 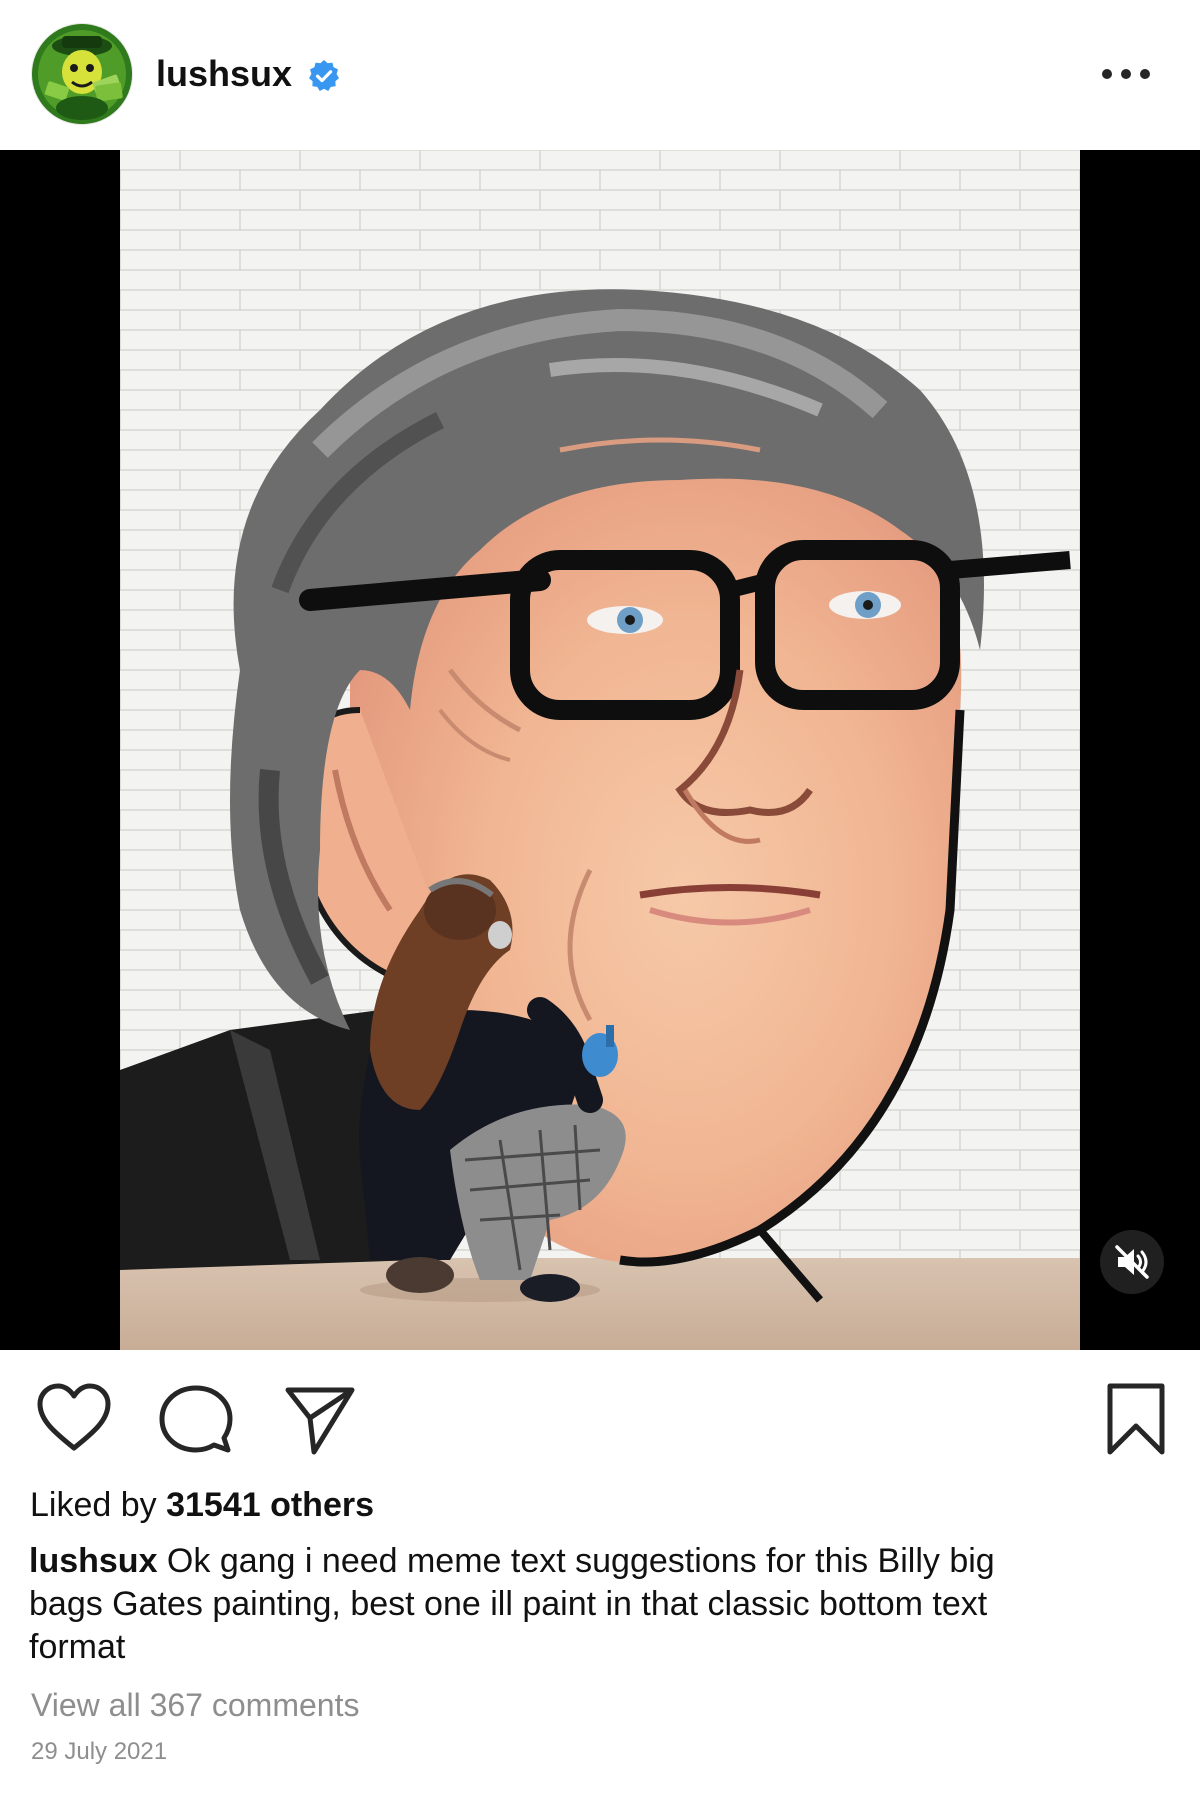 I want to click on view-comments-link: View all 367 comments, so click(x=195, y=1705).